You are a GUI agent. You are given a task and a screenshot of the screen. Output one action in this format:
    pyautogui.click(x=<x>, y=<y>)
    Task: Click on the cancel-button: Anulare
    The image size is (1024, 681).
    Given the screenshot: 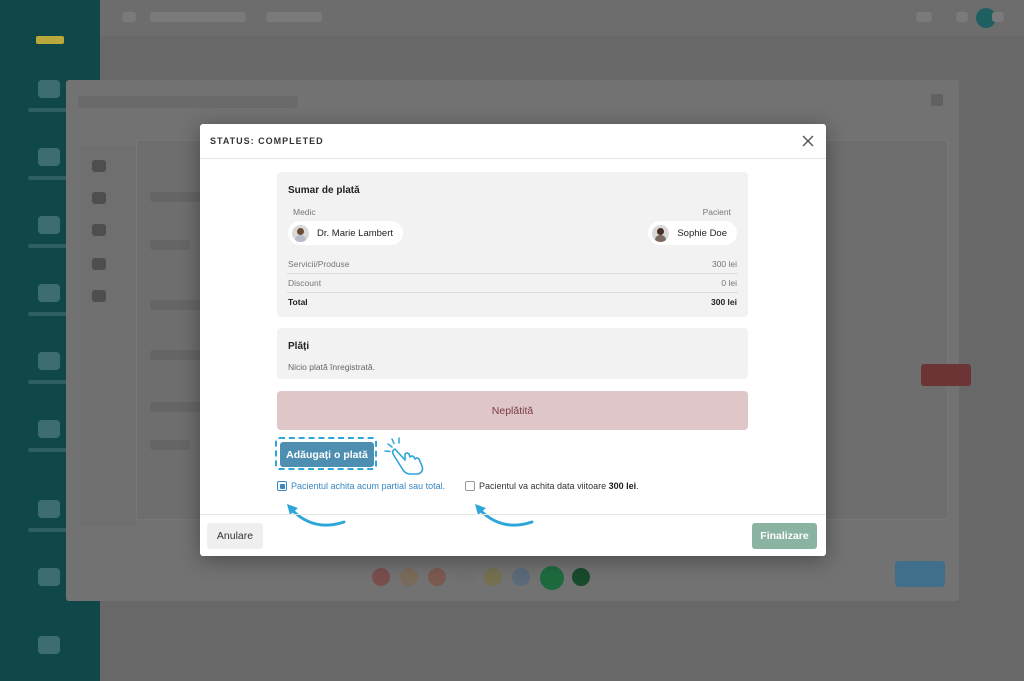 What is the action you would take?
    pyautogui.click(x=235, y=536)
    